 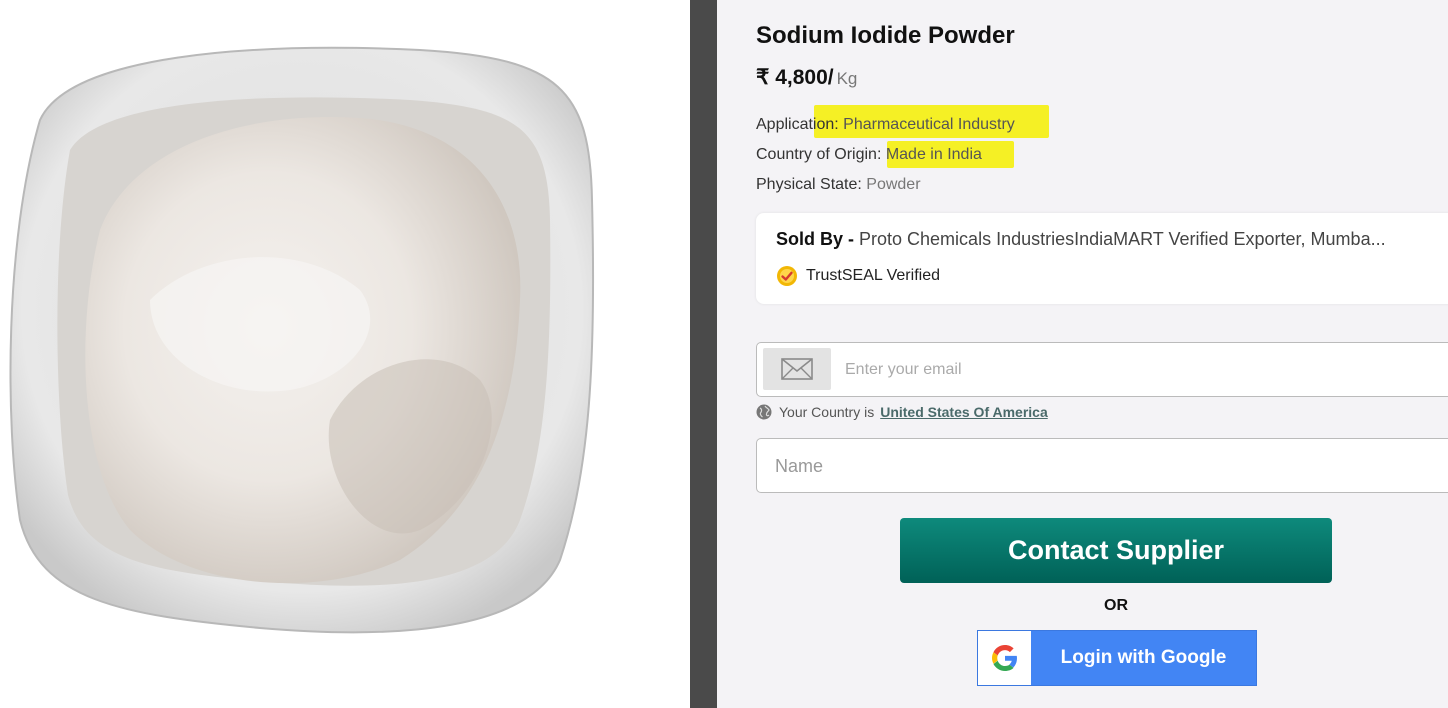 I want to click on trustseal-label: TrustSEAL Verified, so click(x=873, y=275).